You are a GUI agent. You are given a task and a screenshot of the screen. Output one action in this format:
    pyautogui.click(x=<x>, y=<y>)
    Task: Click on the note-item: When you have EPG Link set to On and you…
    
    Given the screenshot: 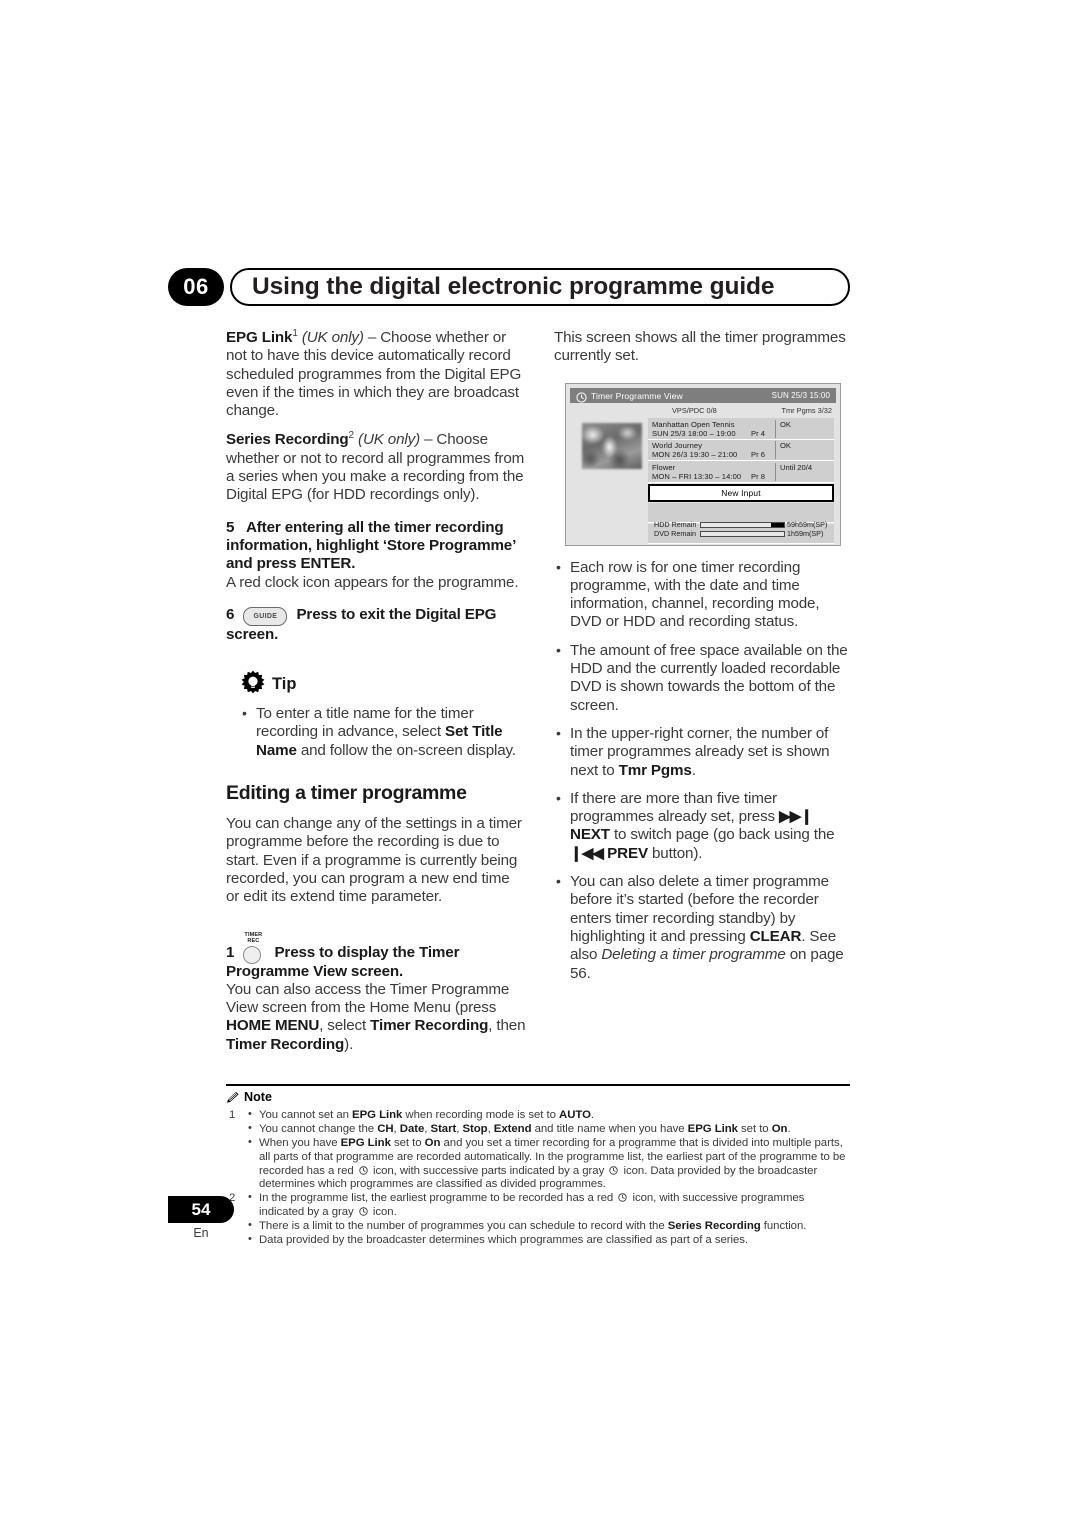 What is the action you would take?
    pyautogui.click(x=549, y=1163)
    